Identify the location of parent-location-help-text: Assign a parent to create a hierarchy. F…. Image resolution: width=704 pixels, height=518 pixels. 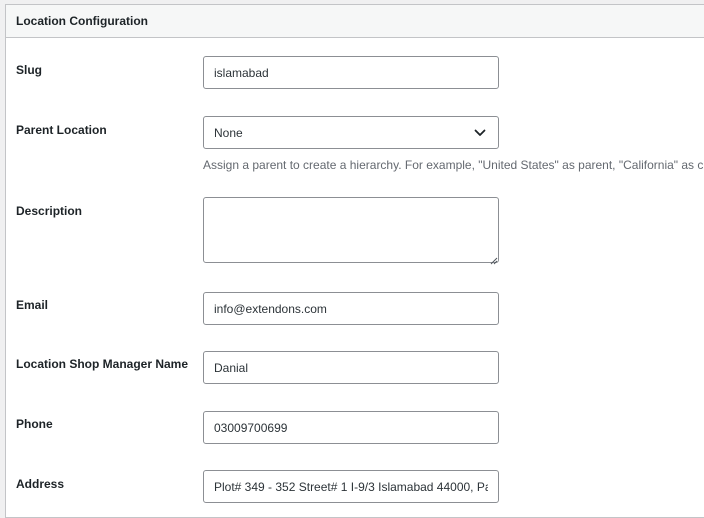
(453, 165).